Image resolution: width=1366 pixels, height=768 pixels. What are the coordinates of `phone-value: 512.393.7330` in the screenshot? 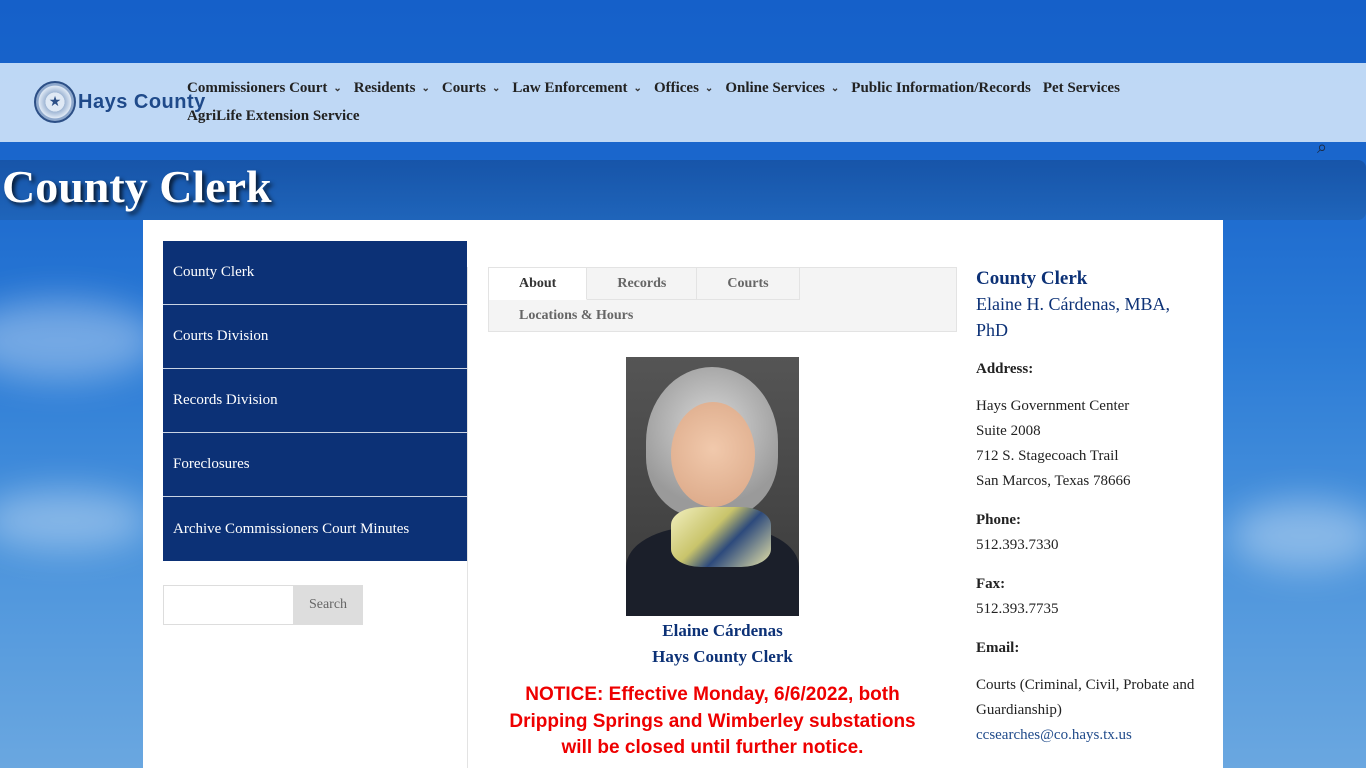 It's located at (1017, 545).